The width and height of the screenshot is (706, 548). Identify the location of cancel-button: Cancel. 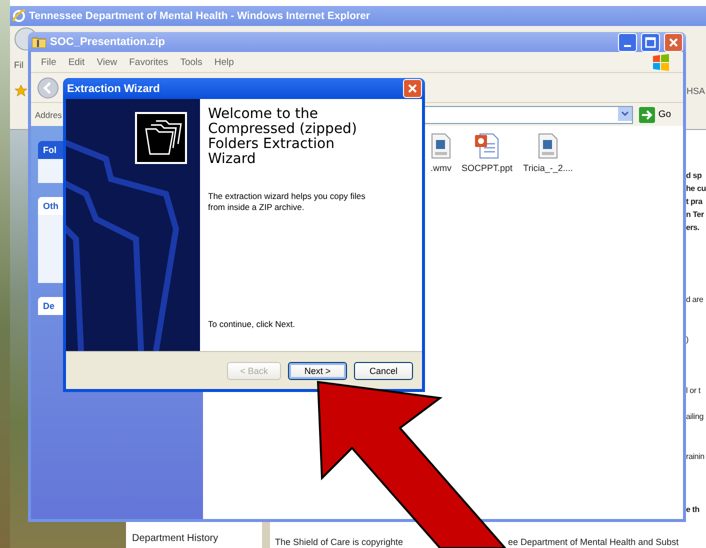
(383, 371).